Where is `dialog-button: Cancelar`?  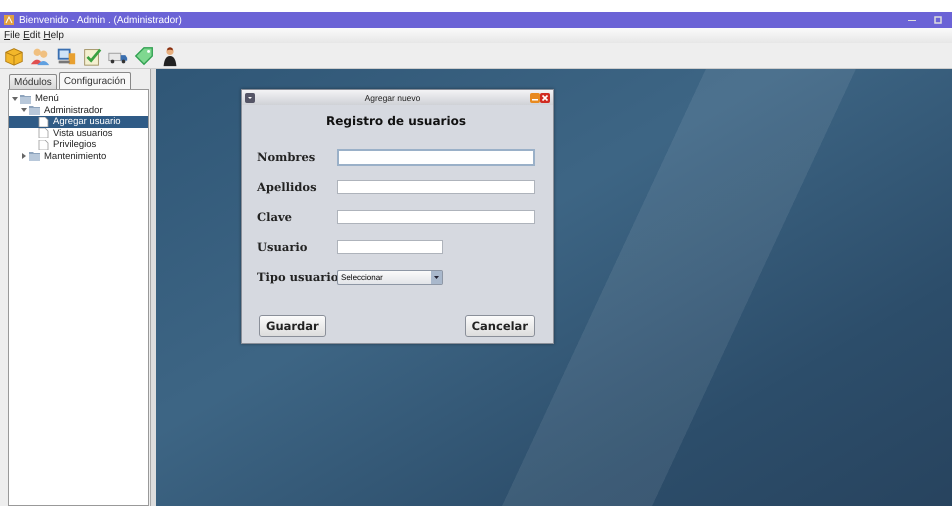
dialog-button: Cancelar is located at coordinates (499, 326).